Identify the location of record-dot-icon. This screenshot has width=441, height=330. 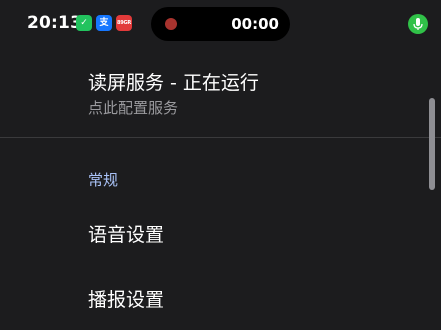
(171, 24).